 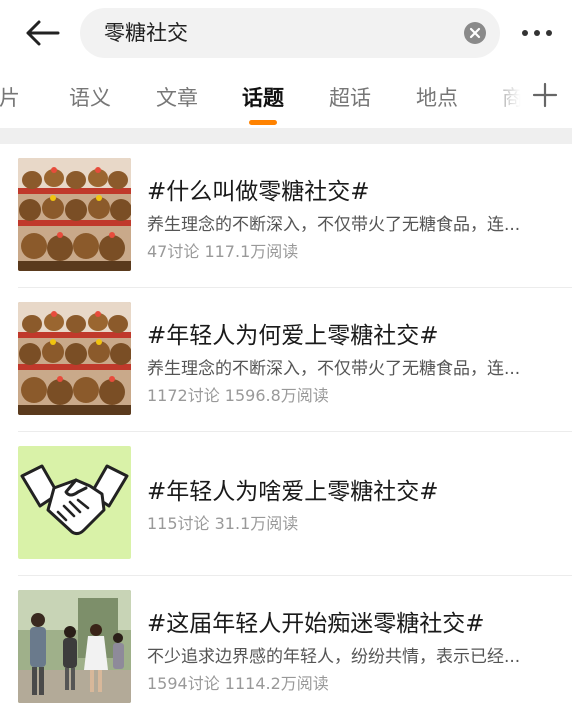 I want to click on tab-super-topics: 超话, so click(x=350, y=97).